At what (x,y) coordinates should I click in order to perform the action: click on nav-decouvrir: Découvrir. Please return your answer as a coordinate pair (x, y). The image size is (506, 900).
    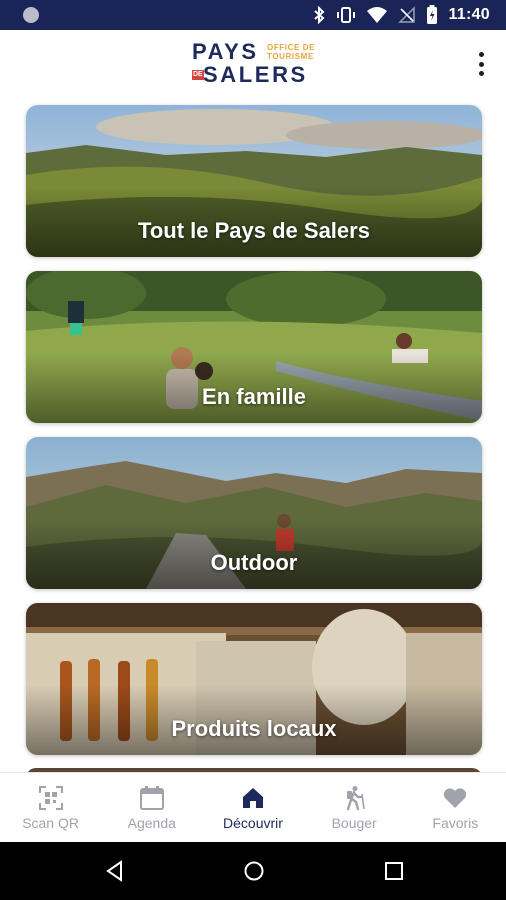
    Looking at the image, I should click on (252, 808).